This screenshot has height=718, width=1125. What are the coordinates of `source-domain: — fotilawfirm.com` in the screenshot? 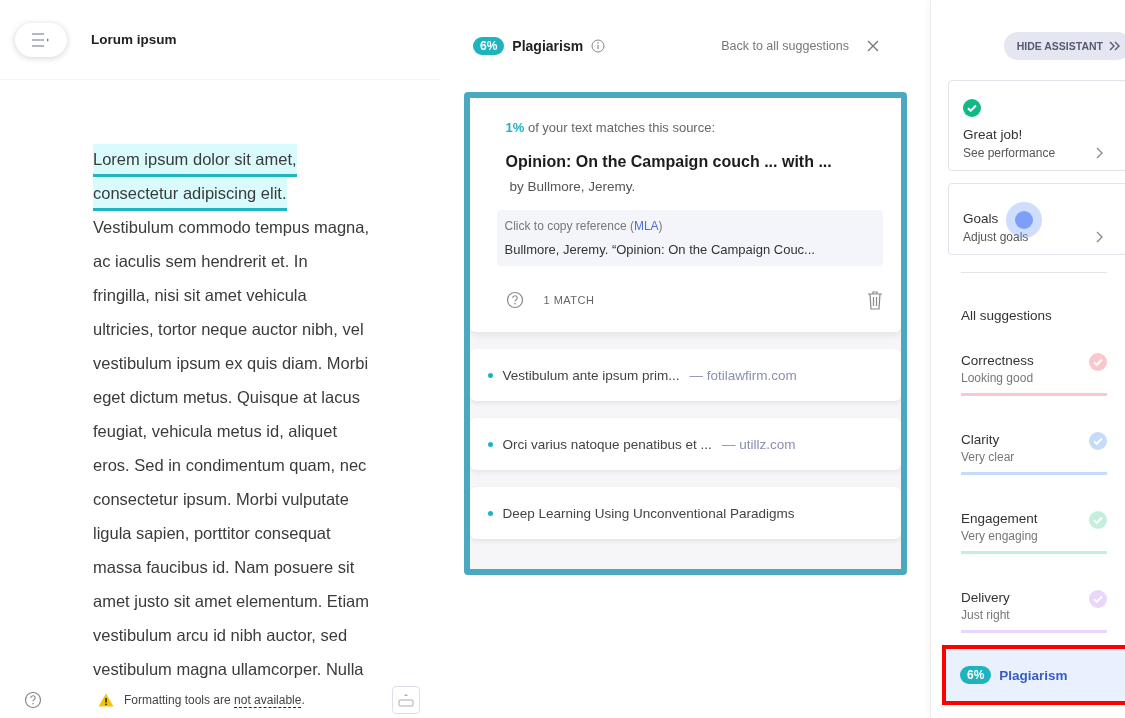 It's located at (743, 375).